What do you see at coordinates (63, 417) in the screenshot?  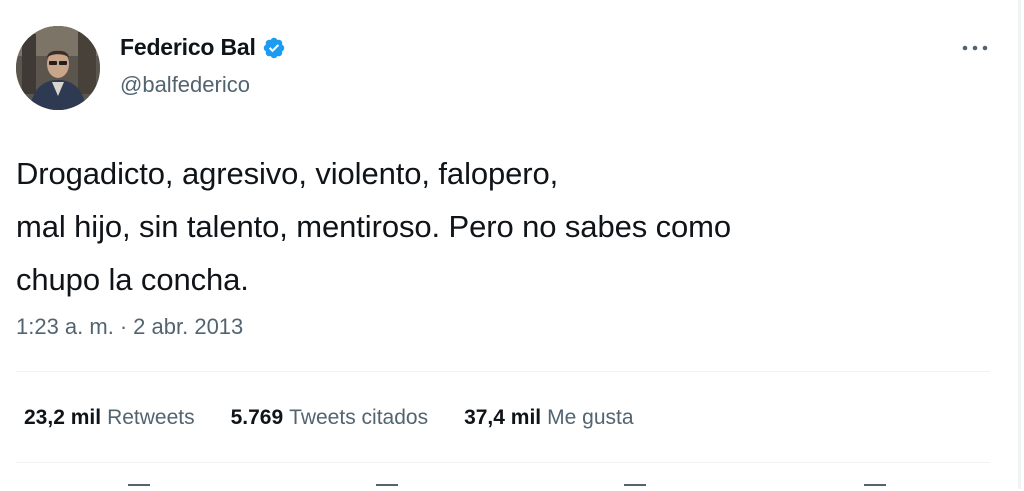 I see `retweets-count: 23,2 mil` at bounding box center [63, 417].